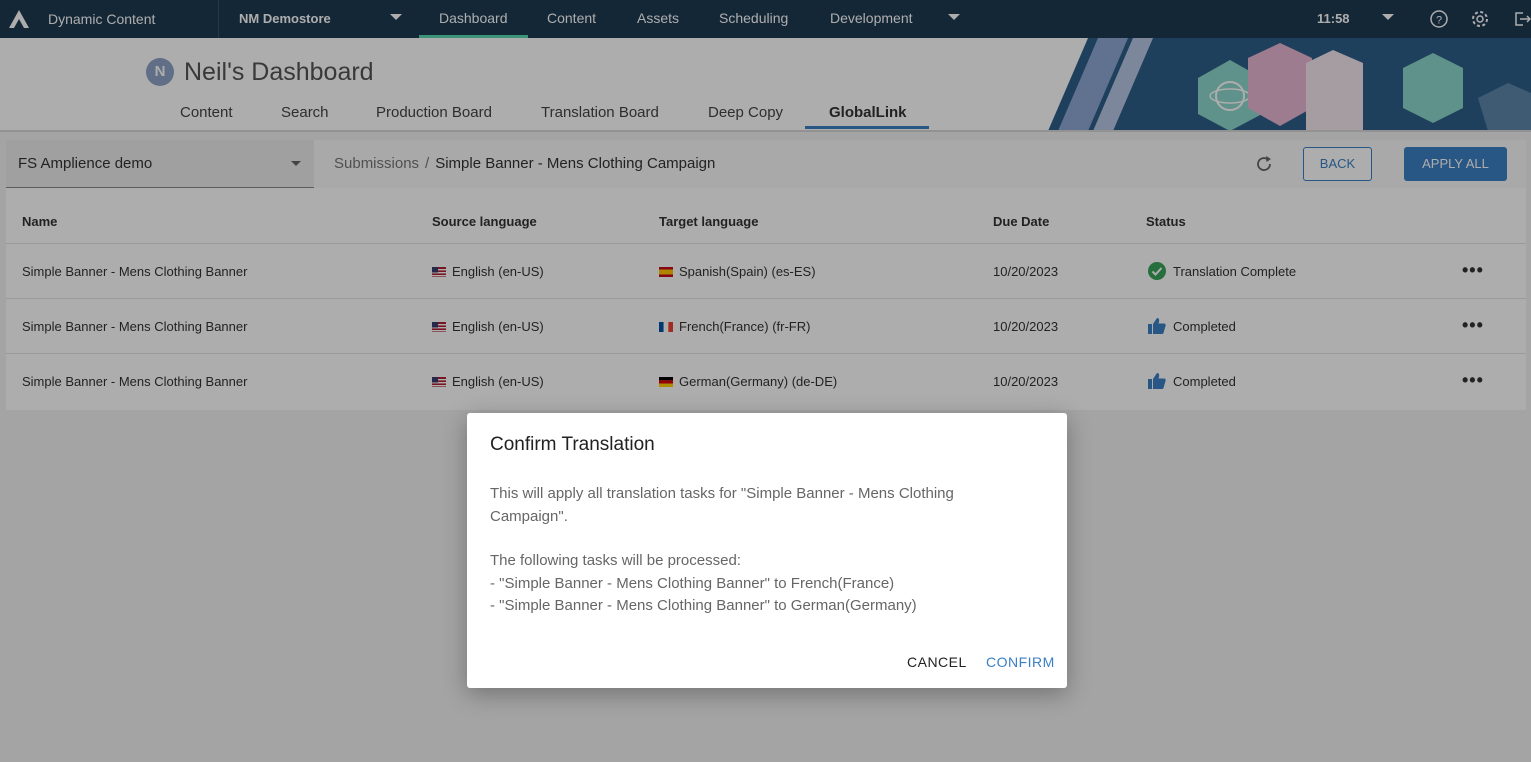 The height and width of the screenshot is (762, 1531). I want to click on dialog-spacer, so click(750, 539).